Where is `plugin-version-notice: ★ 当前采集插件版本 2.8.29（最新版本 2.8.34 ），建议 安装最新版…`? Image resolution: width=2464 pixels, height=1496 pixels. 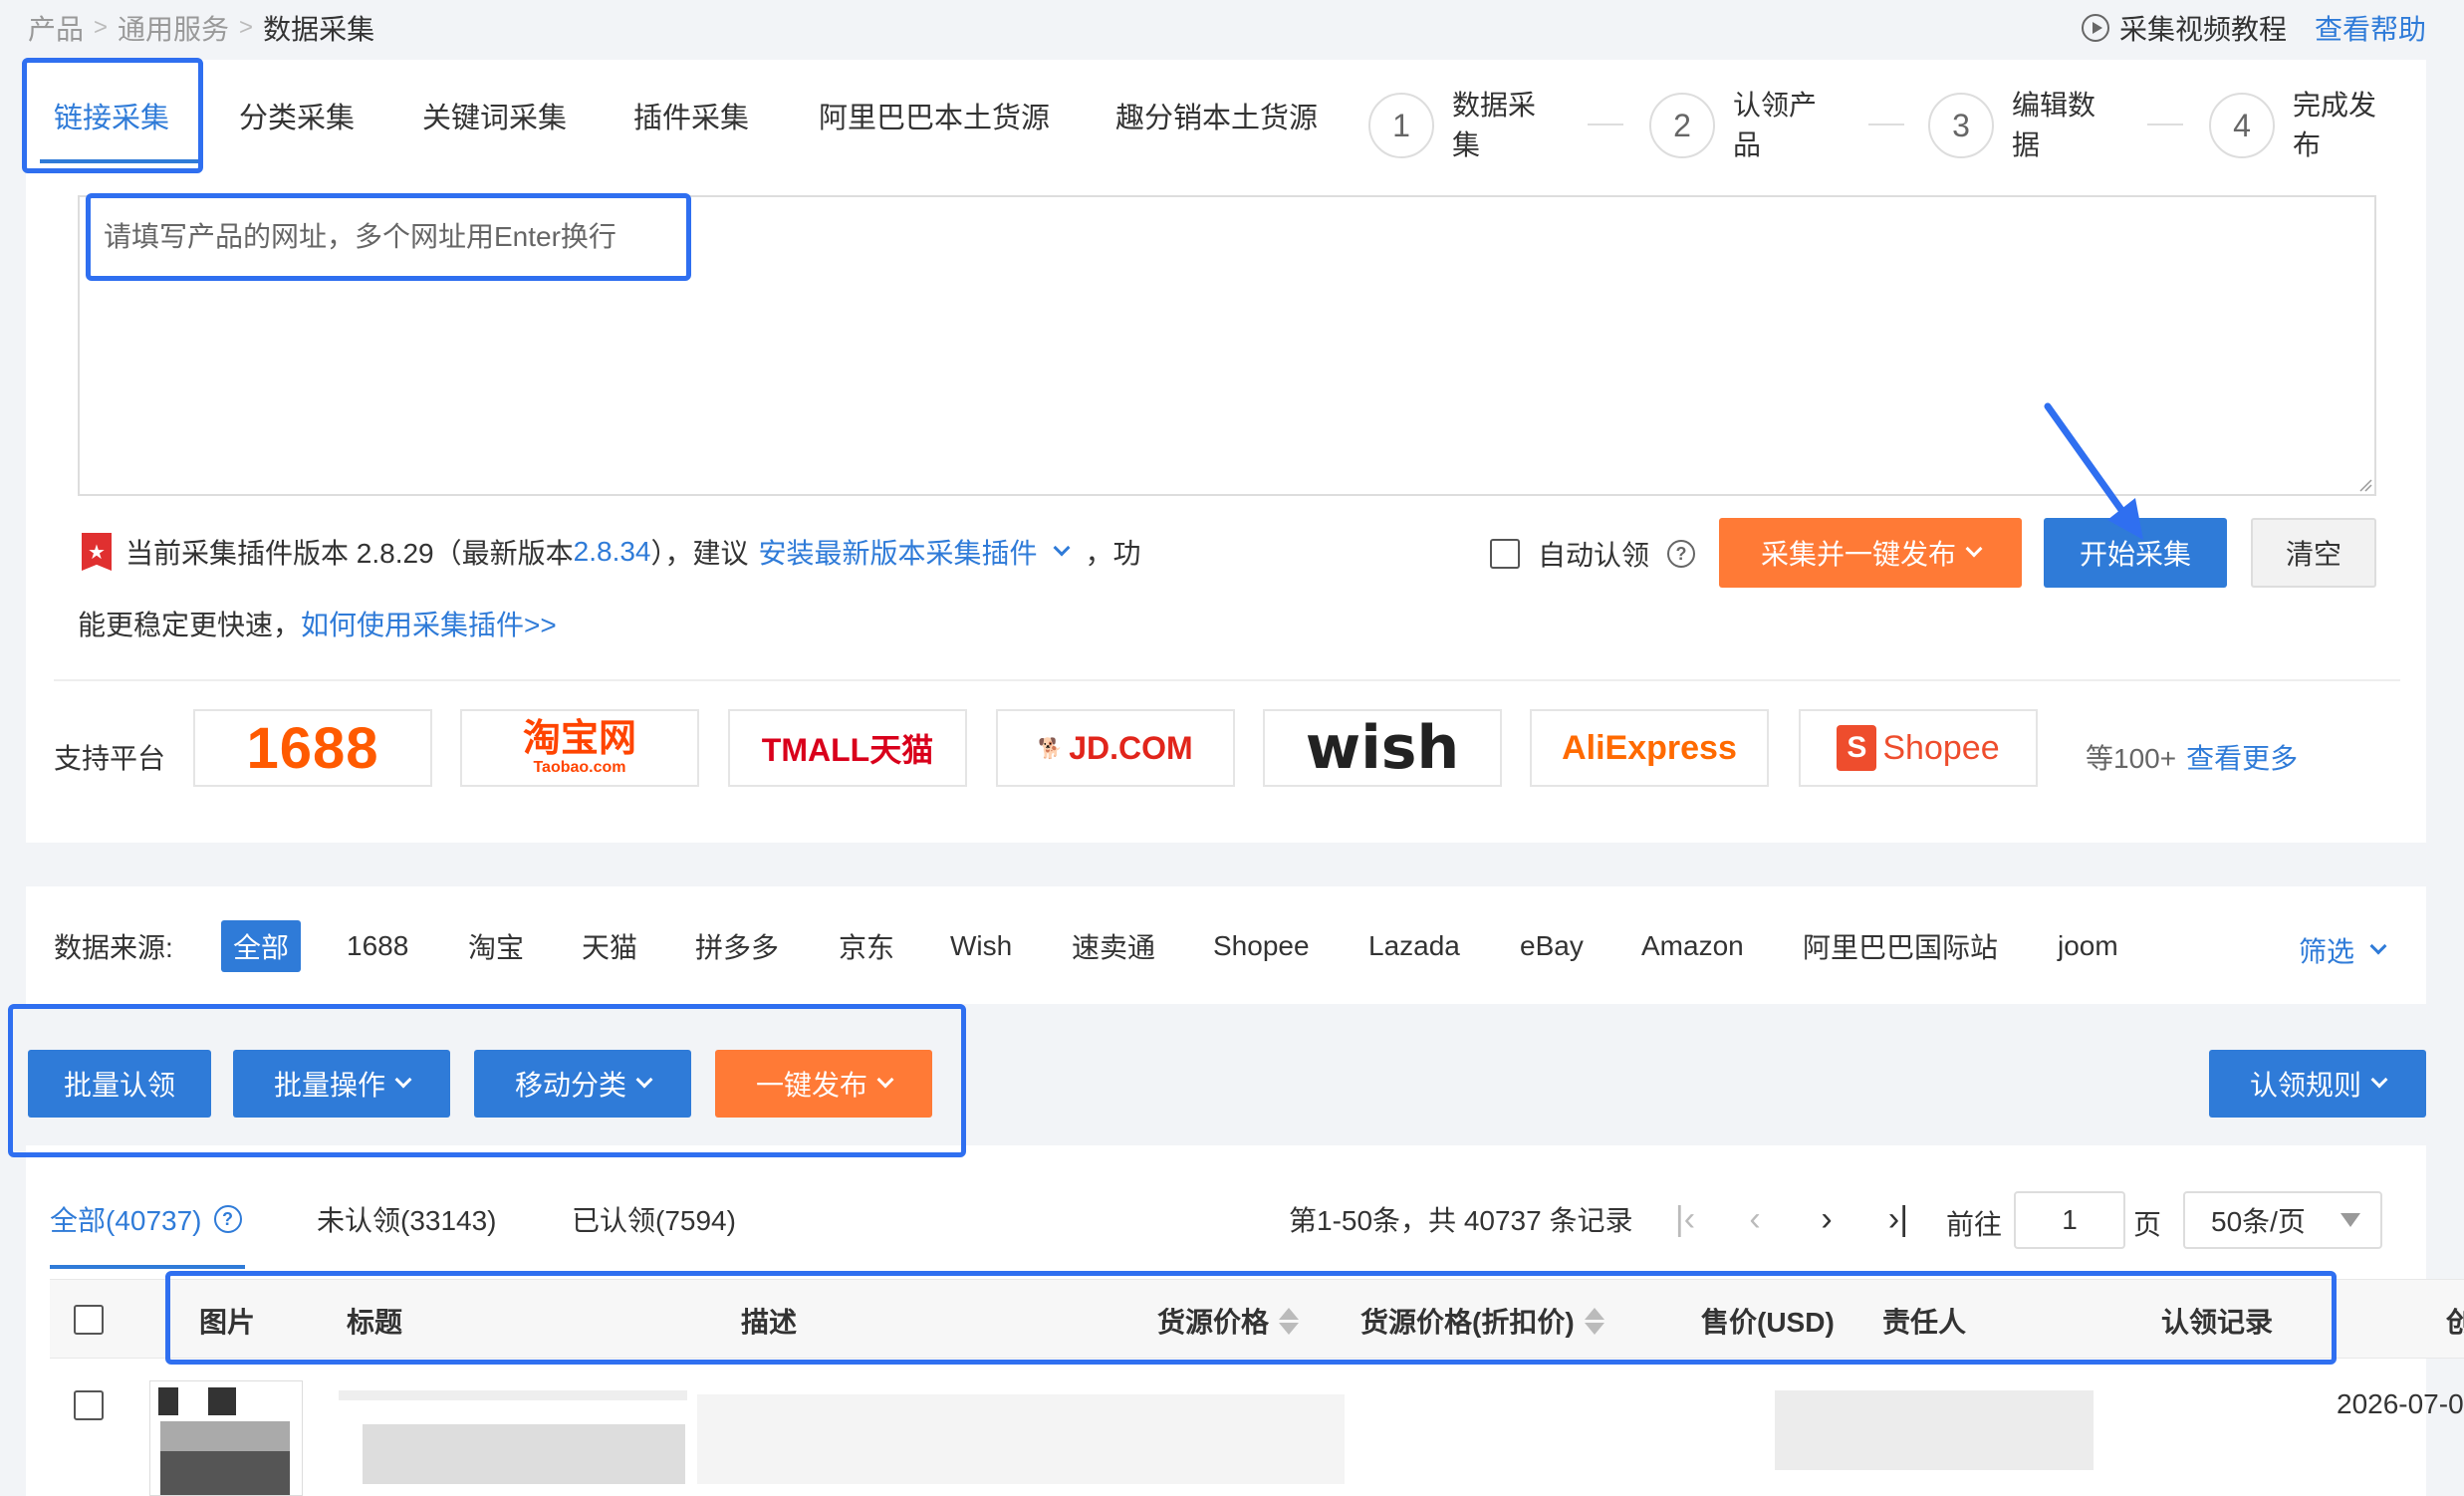
plugin-version-notice: ★ 当前采集插件版本 2.8.29（最新版本 2.8.34 ），建议 安装最新版… is located at coordinates (611, 552).